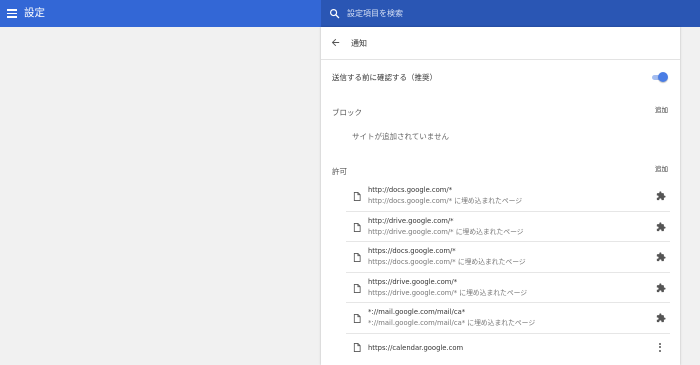 The height and width of the screenshot is (365, 700). What do you see at coordinates (359, 43) in the screenshot?
I see `page-title: 通知` at bounding box center [359, 43].